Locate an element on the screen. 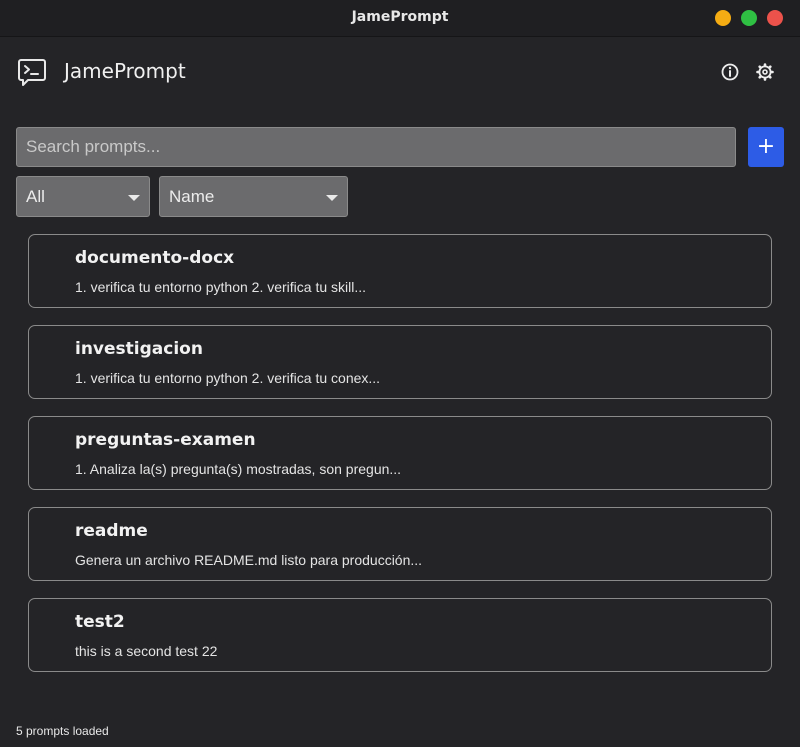  prompt-preview: this is a second test 22 is located at coordinates (146, 651).